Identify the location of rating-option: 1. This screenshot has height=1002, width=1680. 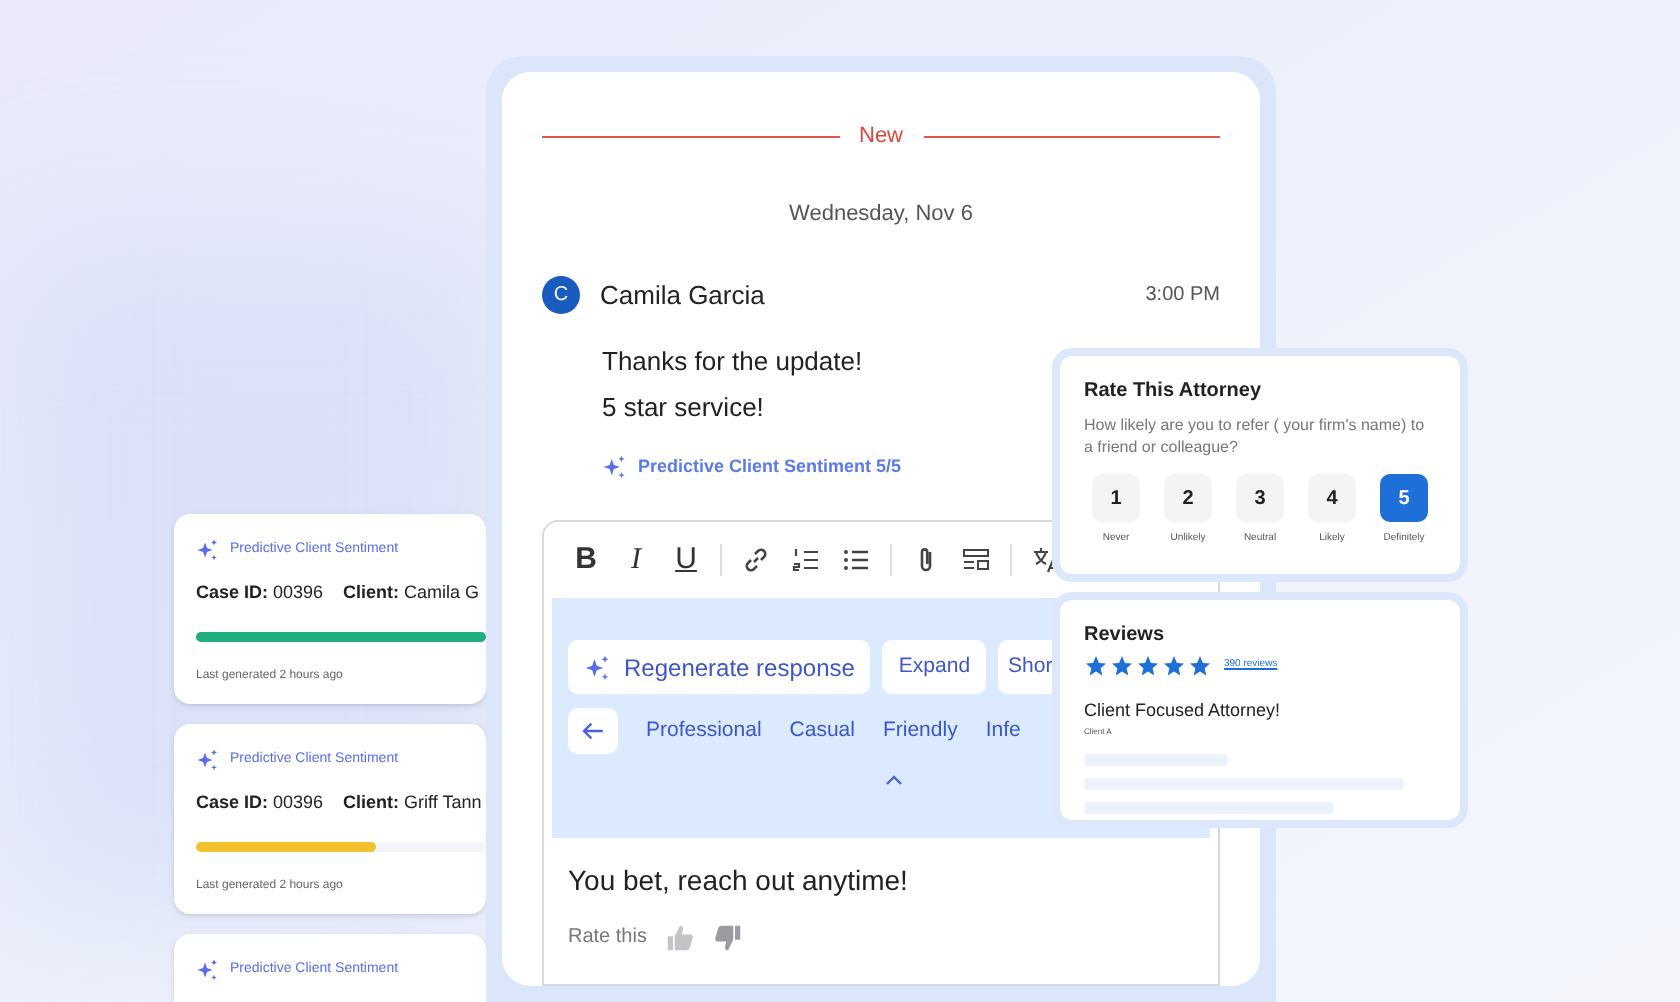
(1116, 498).